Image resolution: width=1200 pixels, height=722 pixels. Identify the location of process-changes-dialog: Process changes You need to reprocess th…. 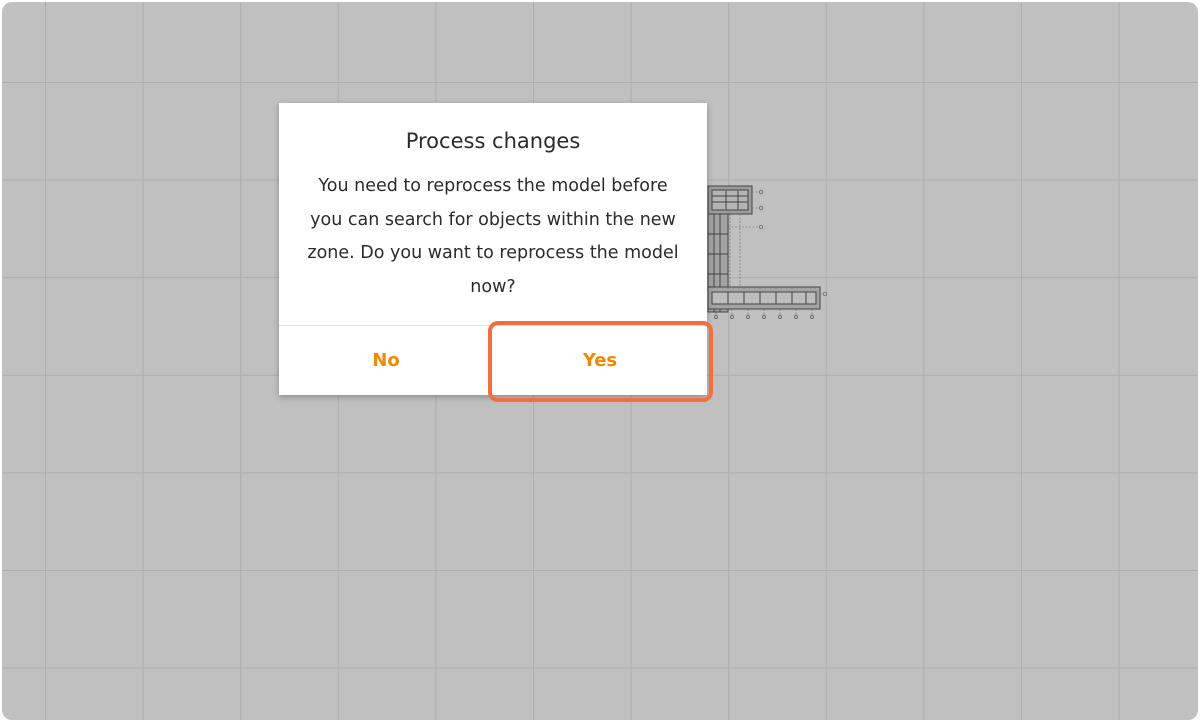
(493, 249).